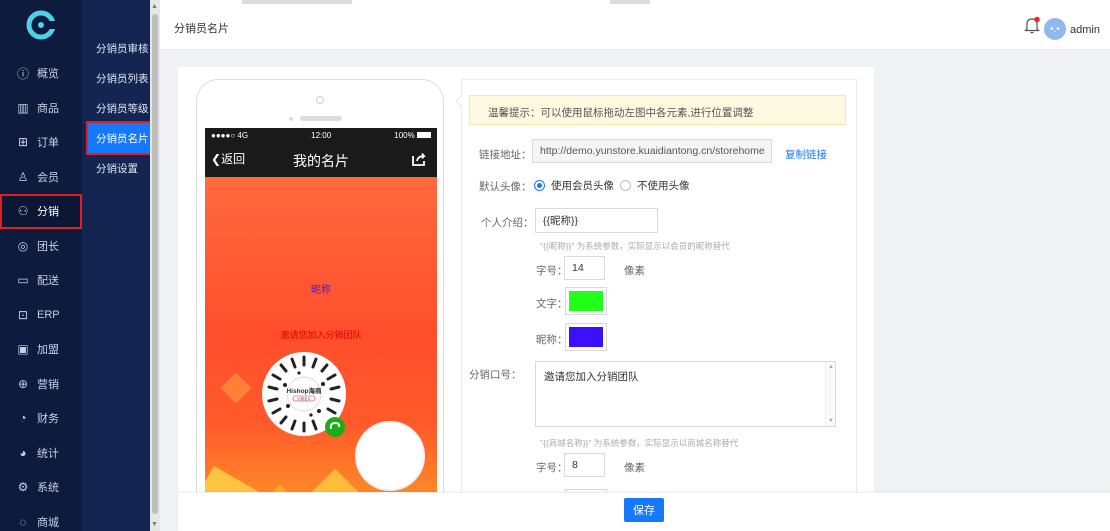  Describe the element at coordinates (236, 388) in the screenshot. I see `poster-decoration` at that location.